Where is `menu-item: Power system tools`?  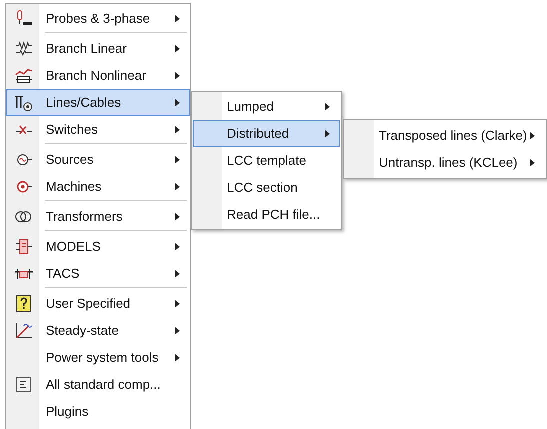 menu-item: Power system tools is located at coordinates (98, 357).